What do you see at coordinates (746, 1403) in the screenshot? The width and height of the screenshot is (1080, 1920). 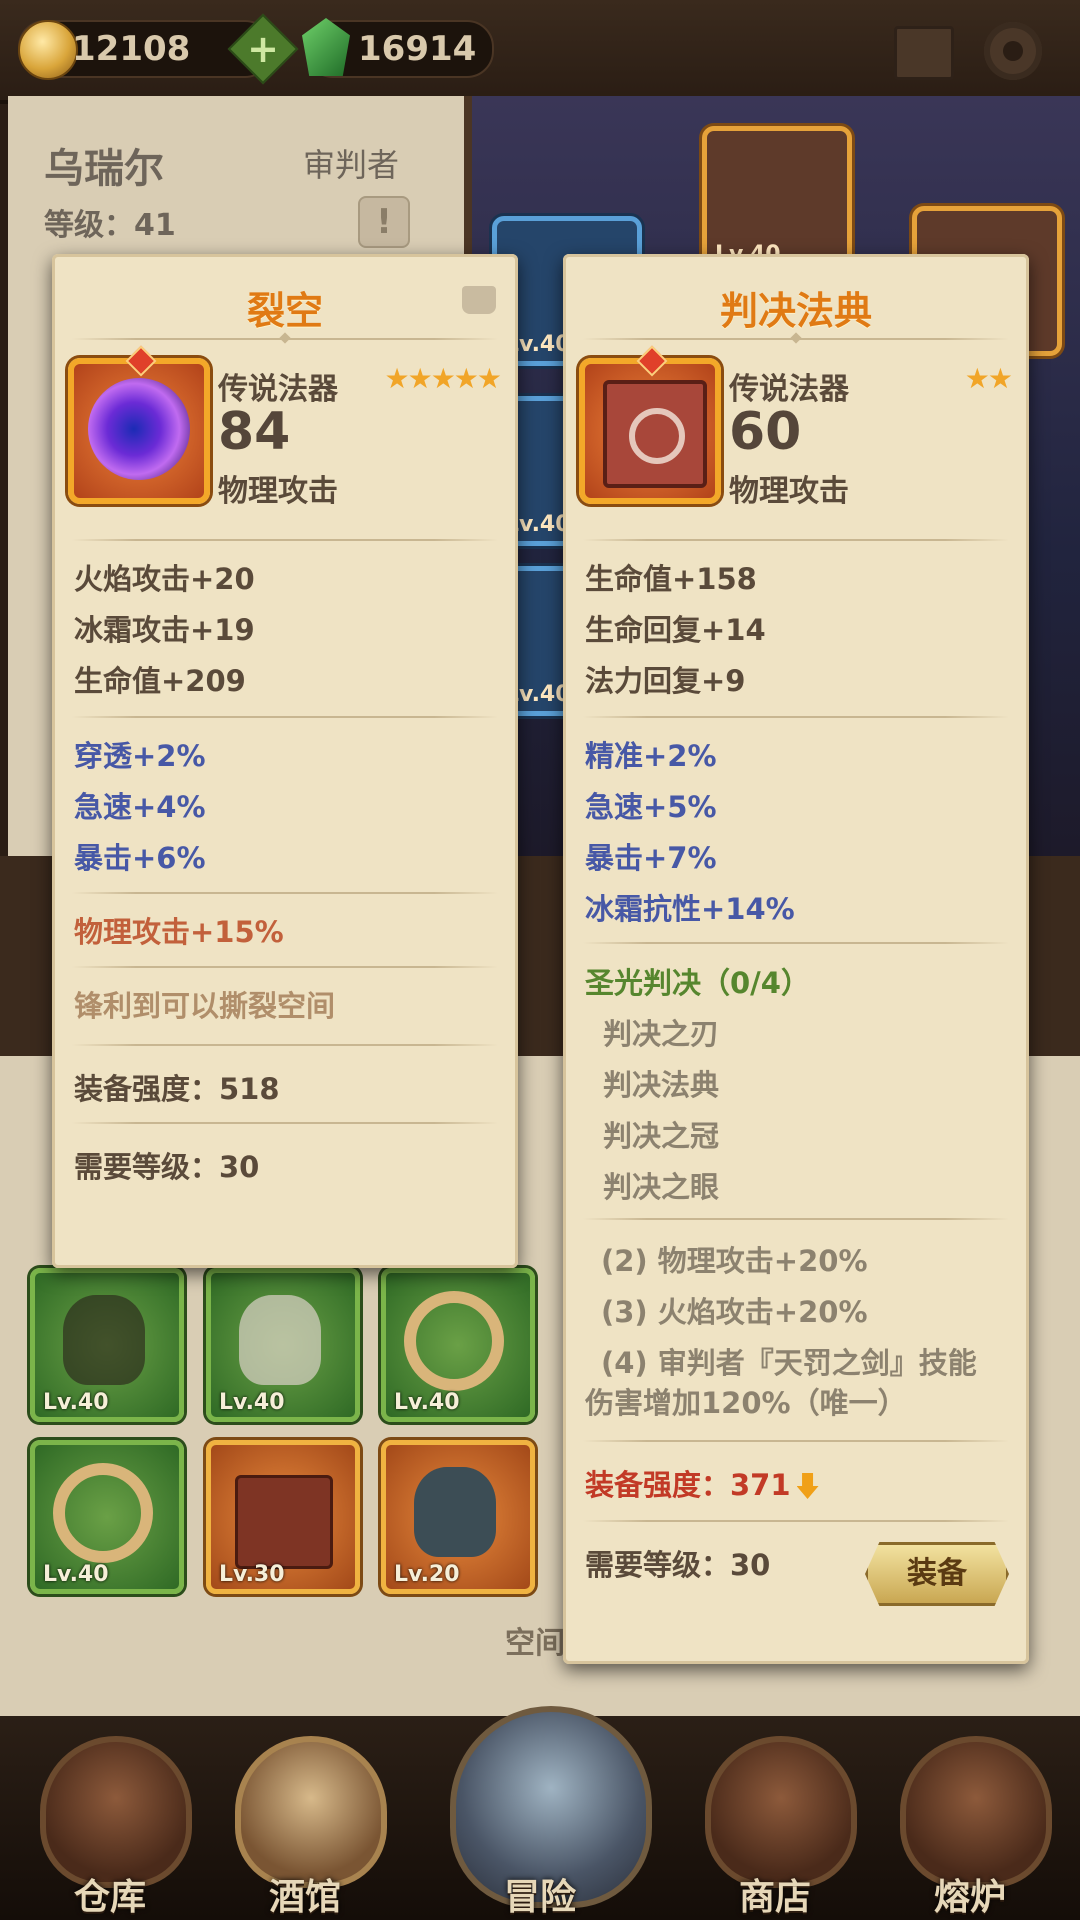 I see `set-bonus: 伤害增加120%（唯一）` at bounding box center [746, 1403].